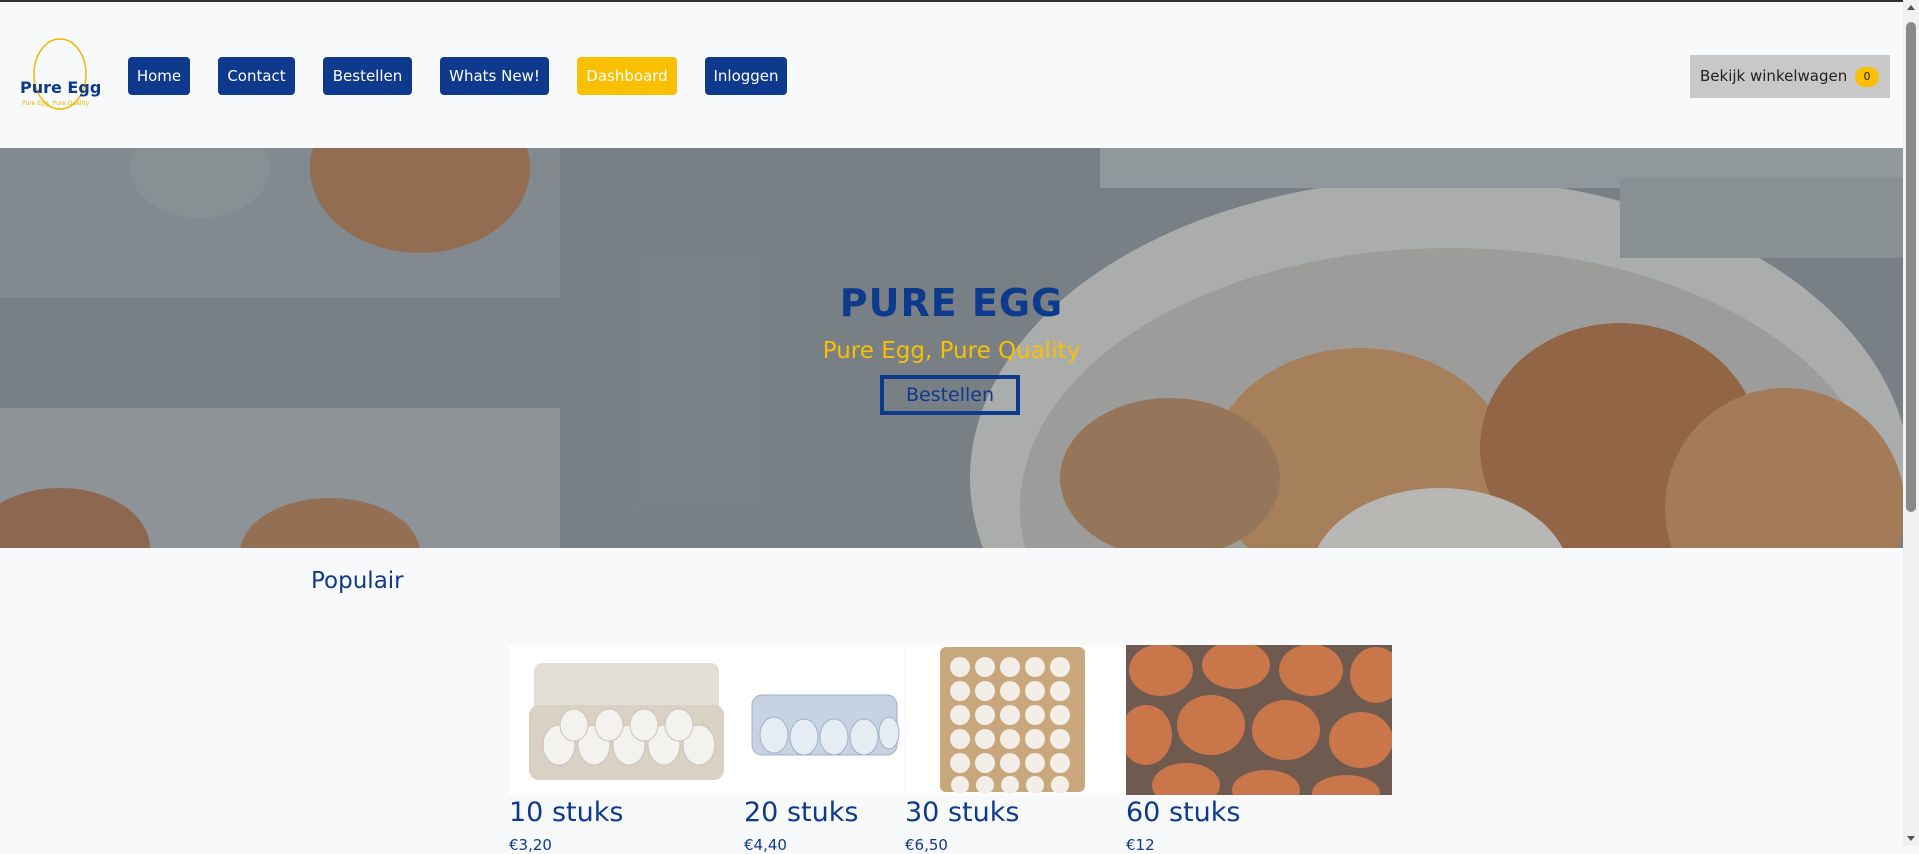 This screenshot has height=854, width=1919. Describe the element at coordinates (1867, 77) in the screenshot. I see `cart-count-badge: 0` at that location.